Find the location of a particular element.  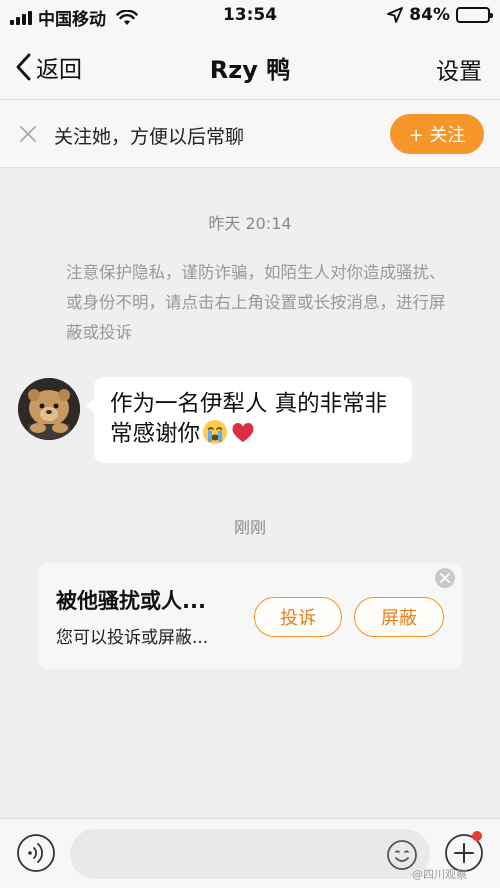

notification-dot is located at coordinates (477, 836).